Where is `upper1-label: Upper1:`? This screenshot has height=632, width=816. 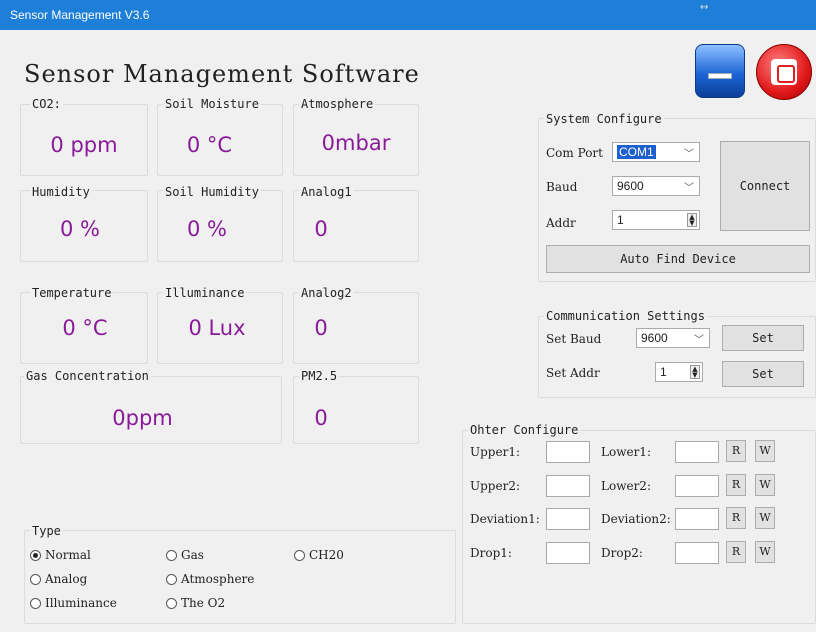
upper1-label: Upper1: is located at coordinates (495, 452).